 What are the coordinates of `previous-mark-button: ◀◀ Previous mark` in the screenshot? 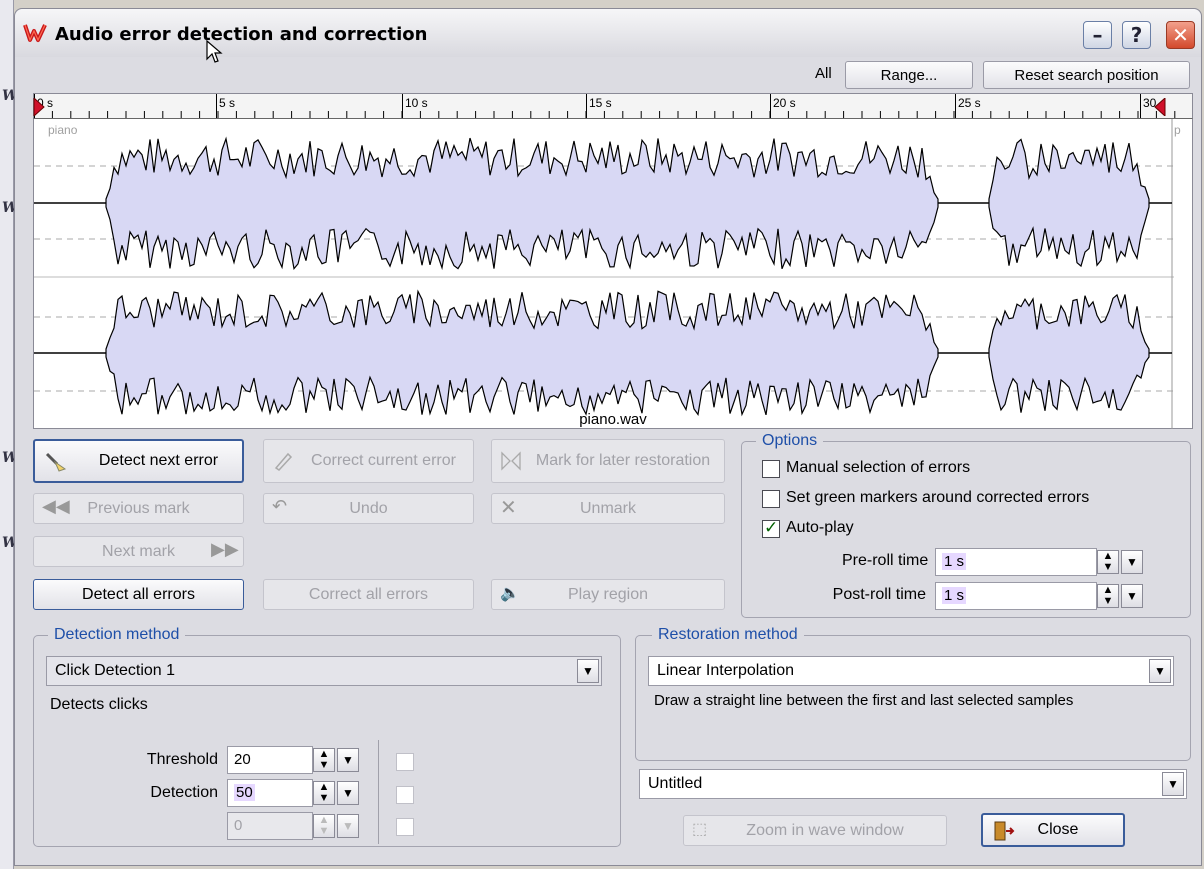 It's located at (138, 508).